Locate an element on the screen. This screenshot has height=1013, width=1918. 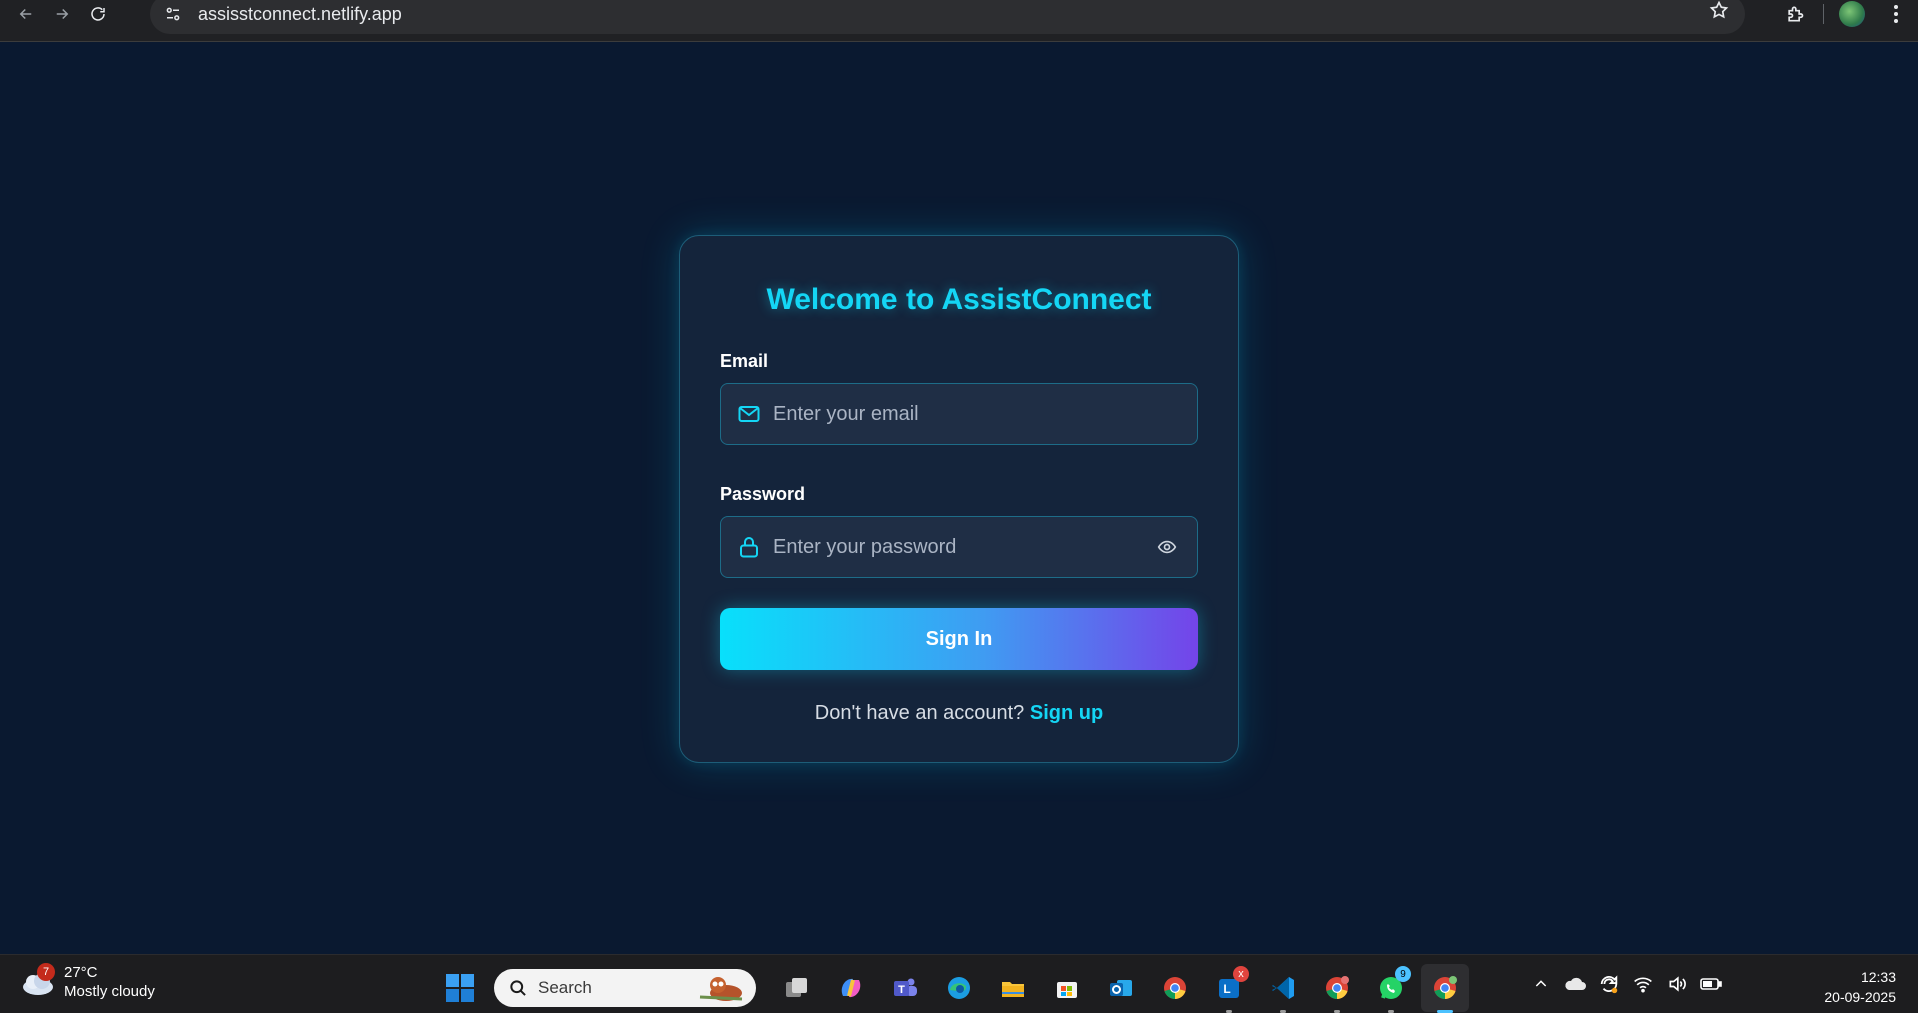
profile-avatar is located at coordinates (1852, 14).